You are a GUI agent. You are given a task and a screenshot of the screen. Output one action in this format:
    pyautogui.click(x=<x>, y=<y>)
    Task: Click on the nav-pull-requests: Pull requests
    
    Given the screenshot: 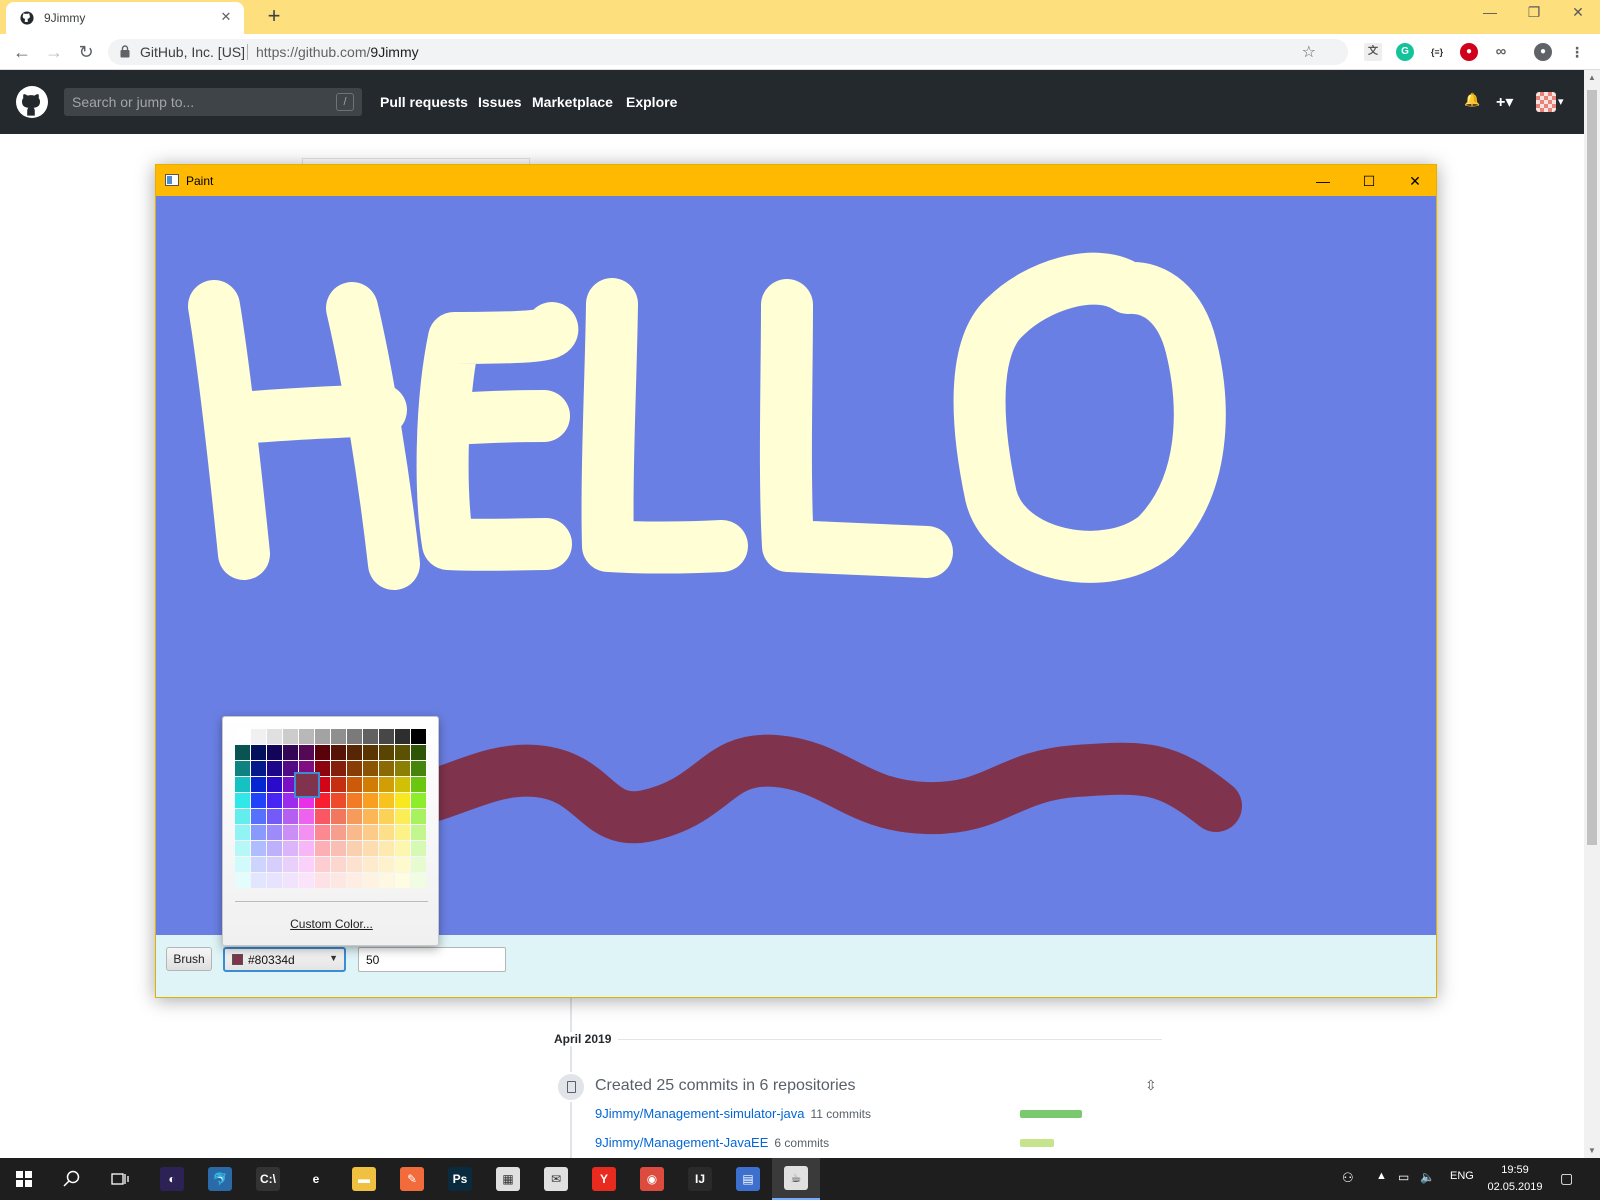 What is the action you would take?
    pyautogui.click(x=424, y=102)
    